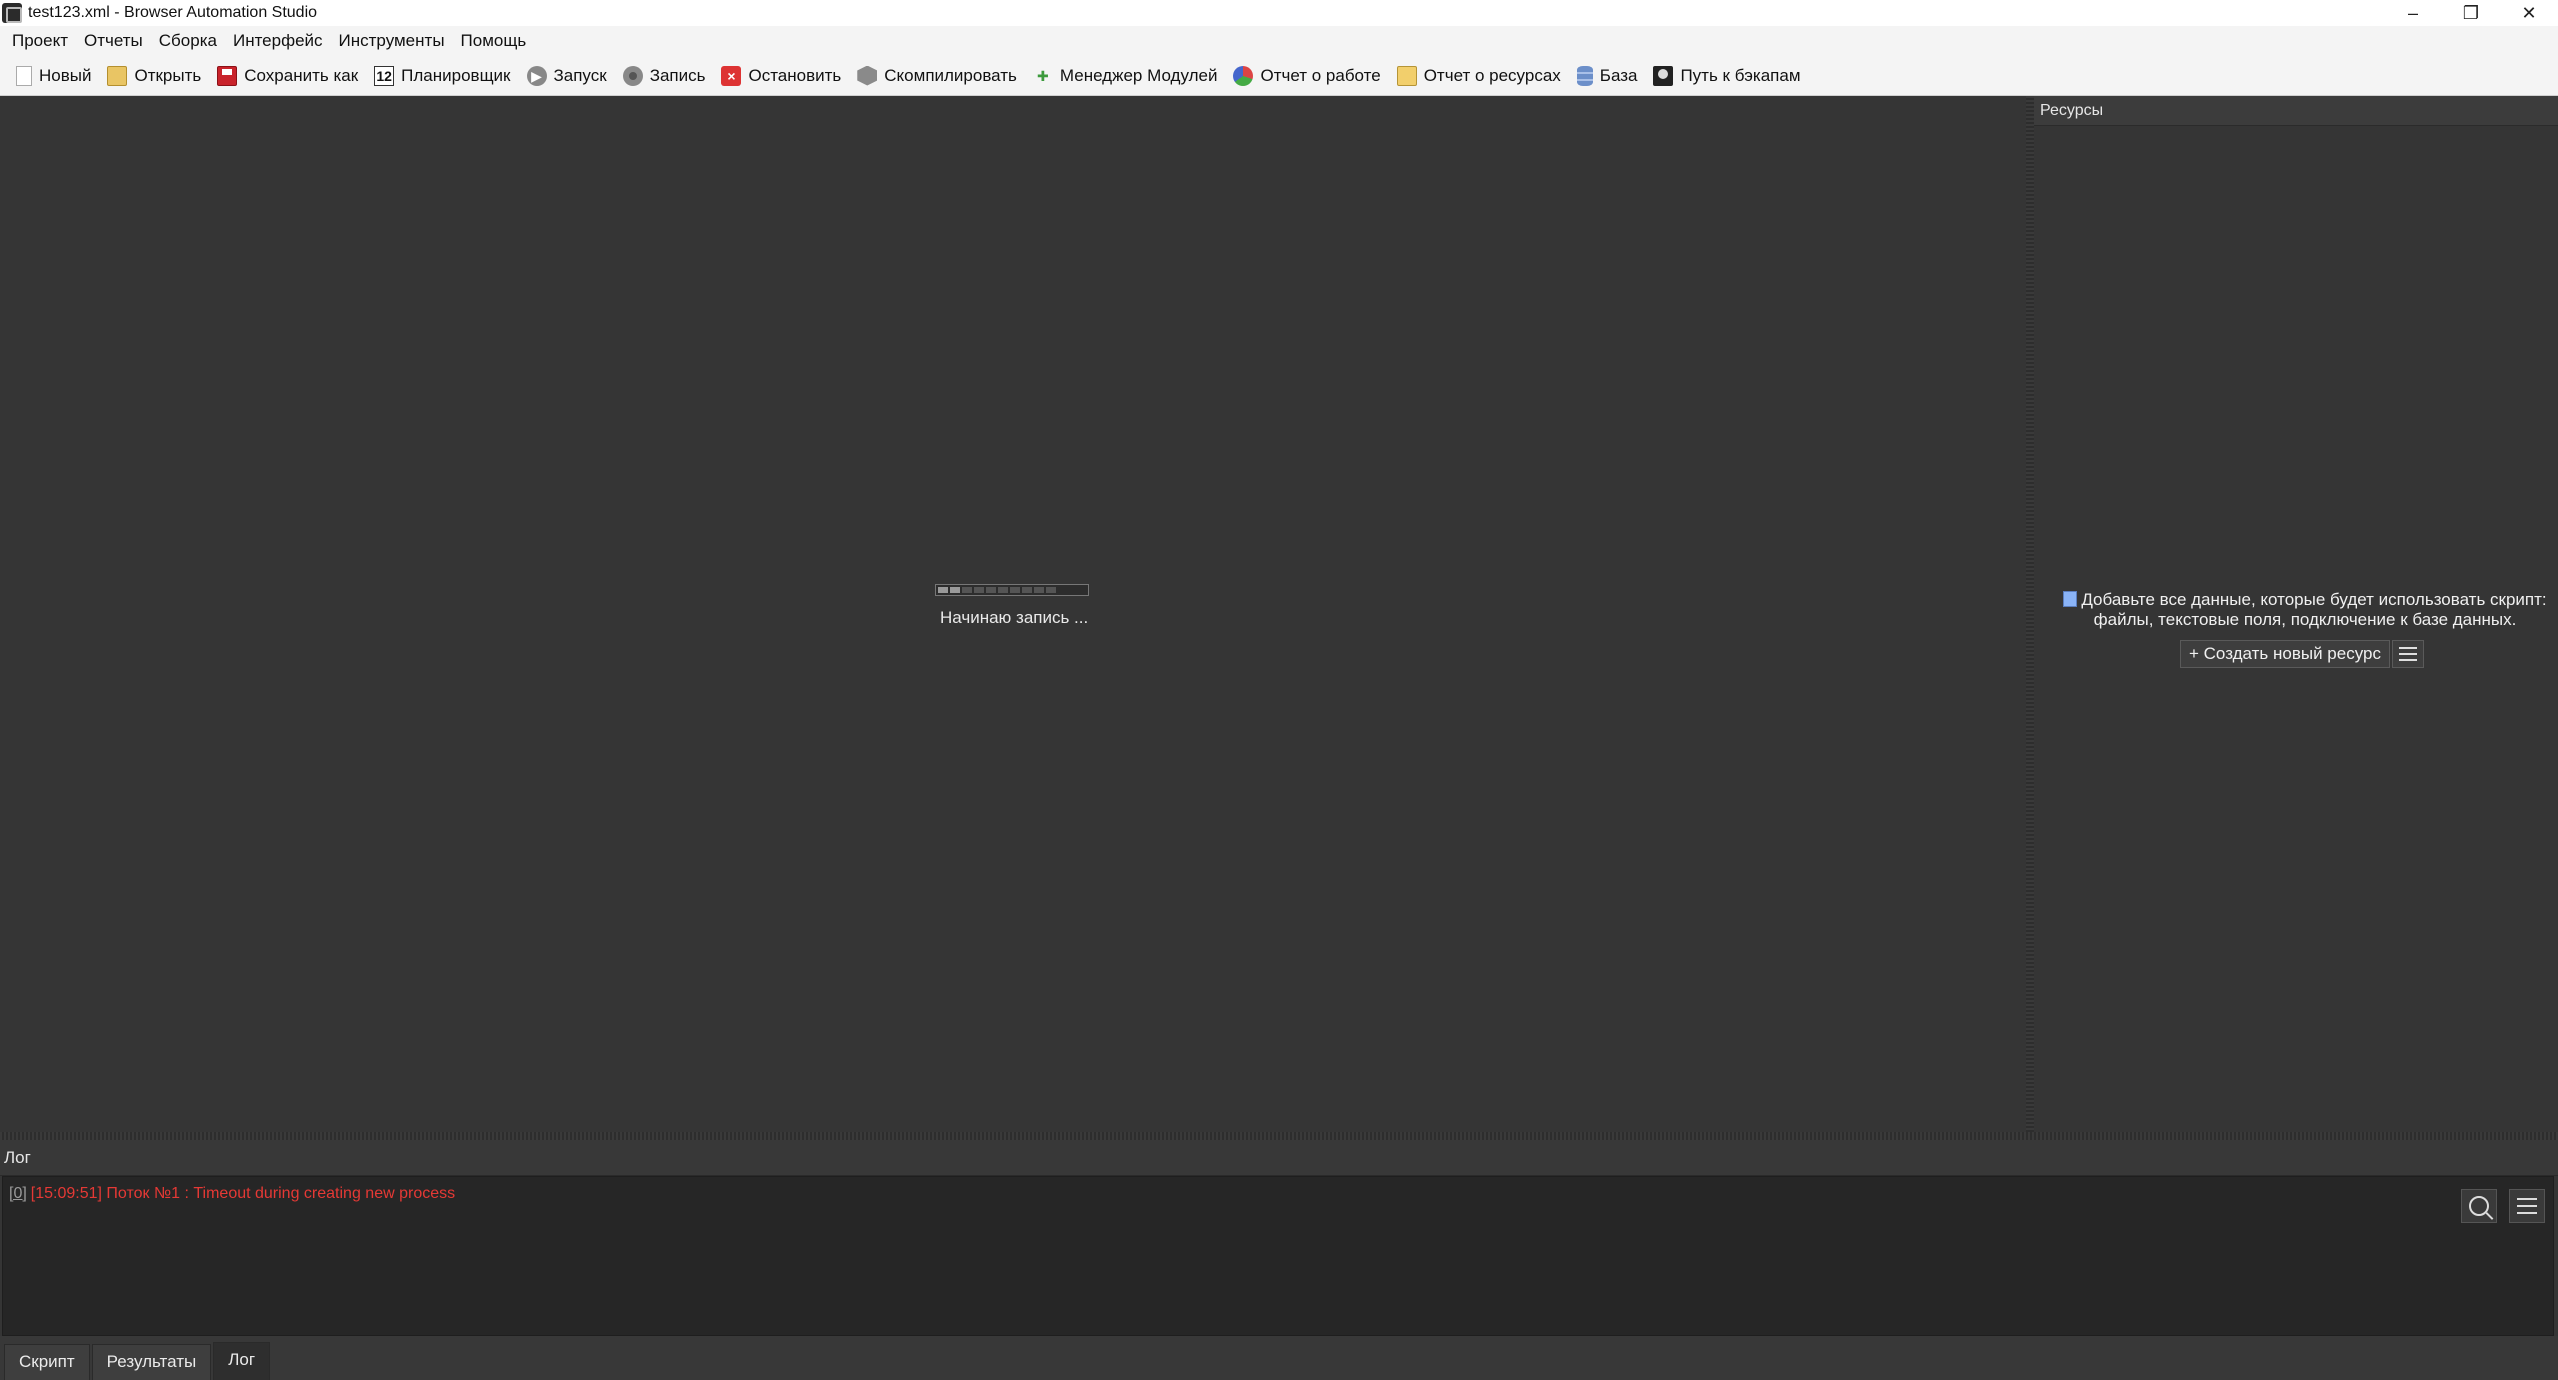  What do you see at coordinates (1279, 1158) in the screenshot?
I see `log-header: Лог` at bounding box center [1279, 1158].